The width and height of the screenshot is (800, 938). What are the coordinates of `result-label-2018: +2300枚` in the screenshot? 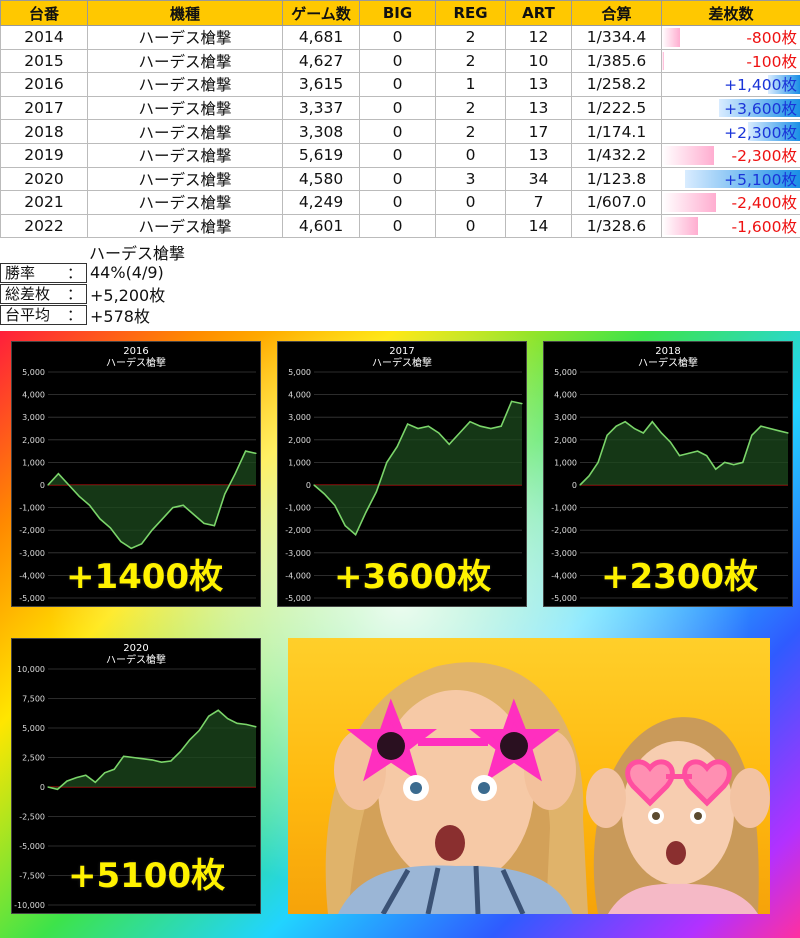 It's located at (680, 577).